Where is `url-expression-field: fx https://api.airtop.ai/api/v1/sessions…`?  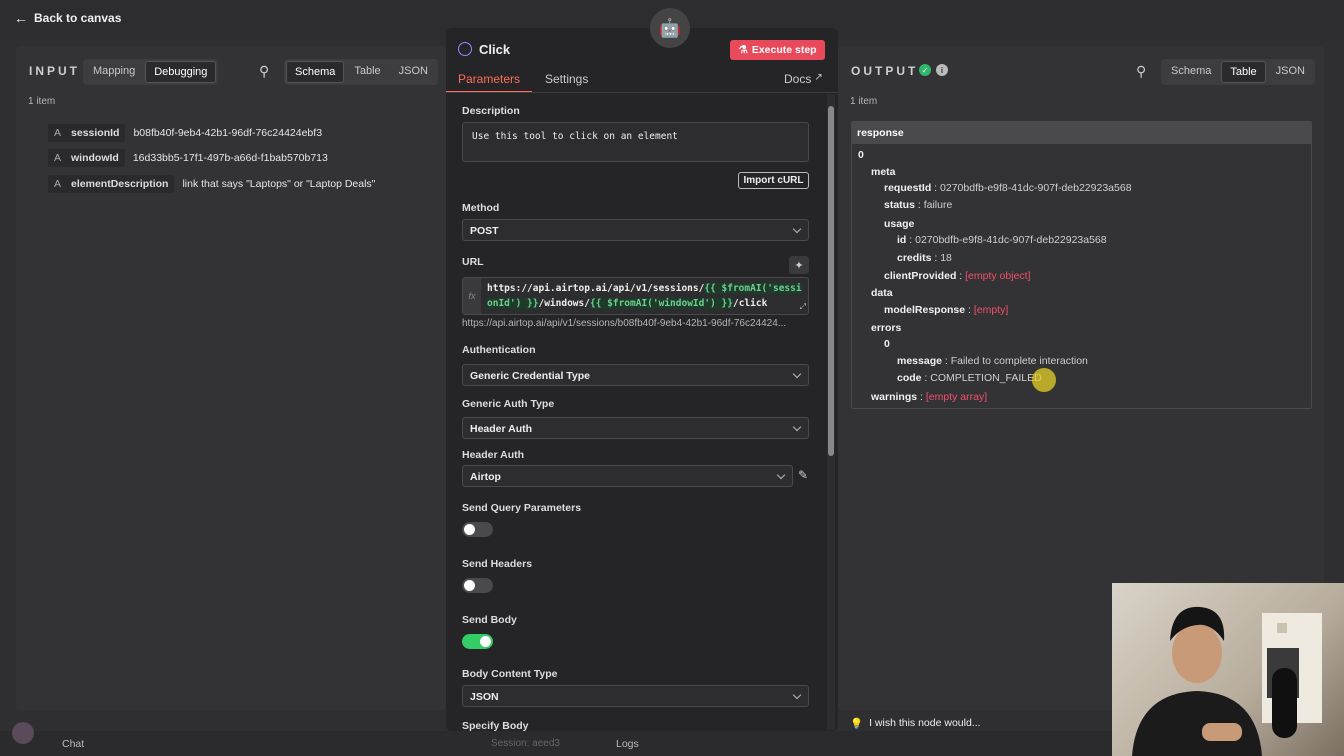 url-expression-field: fx https://api.airtop.ai/api/v1/sessions… is located at coordinates (635, 296).